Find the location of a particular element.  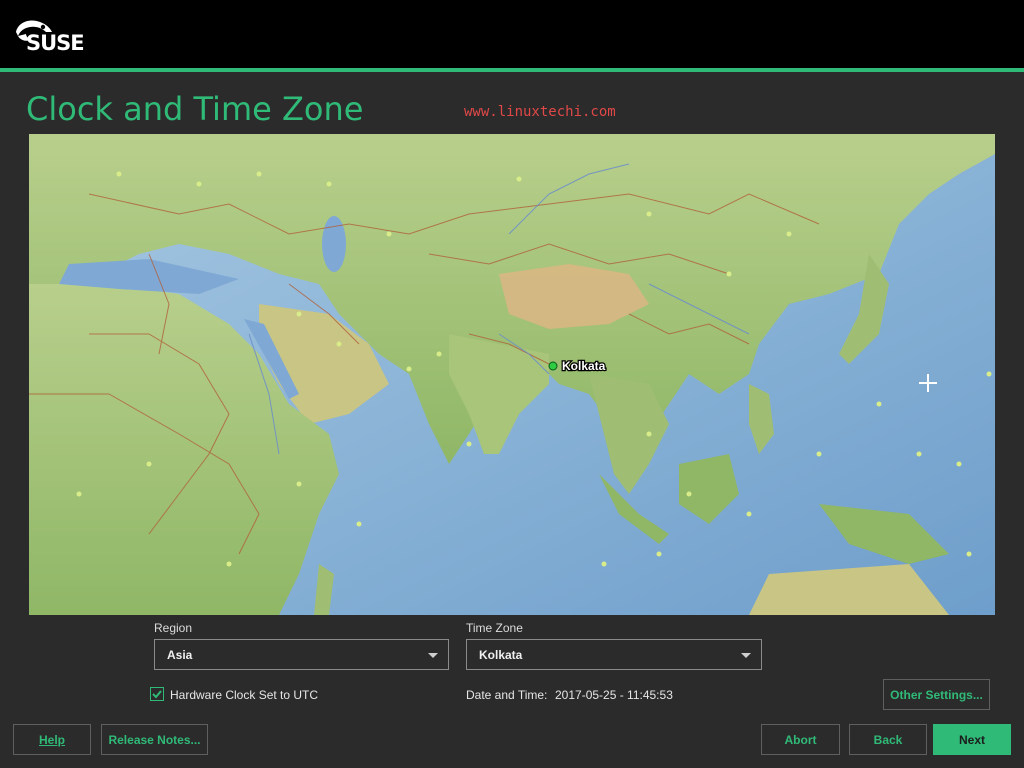

back-button: Back is located at coordinates (888, 739).